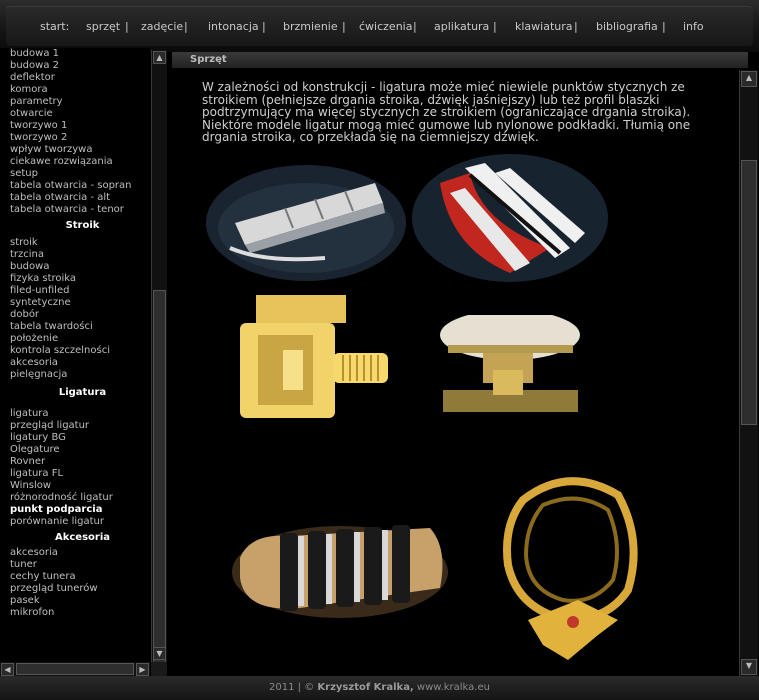  I want to click on sidebar-item: tworzywo 2, so click(80, 138).